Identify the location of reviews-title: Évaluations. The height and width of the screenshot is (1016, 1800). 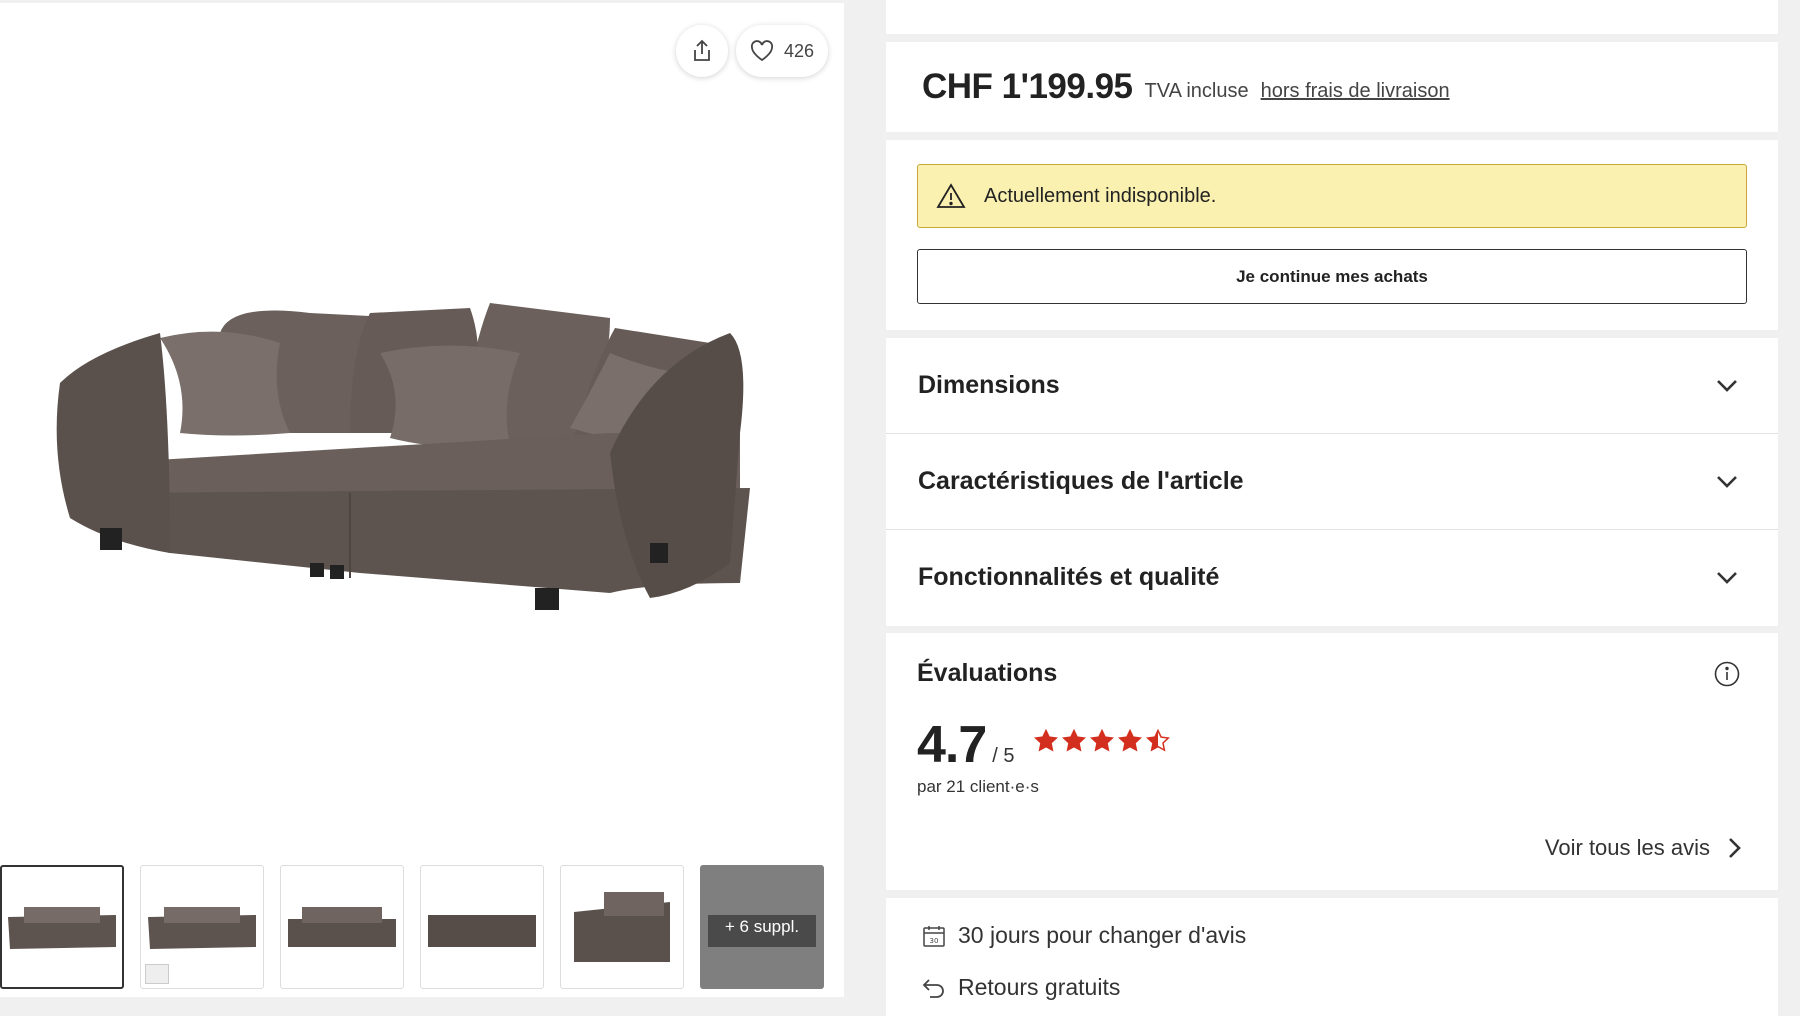
(987, 673).